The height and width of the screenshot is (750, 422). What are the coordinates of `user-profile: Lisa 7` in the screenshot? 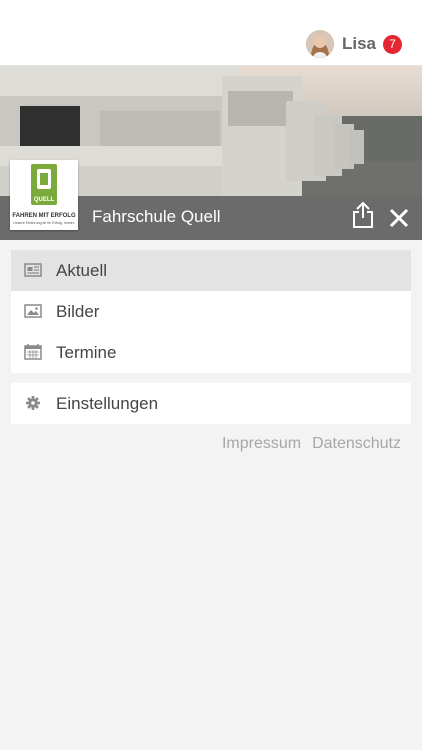 It's located at (353, 44).